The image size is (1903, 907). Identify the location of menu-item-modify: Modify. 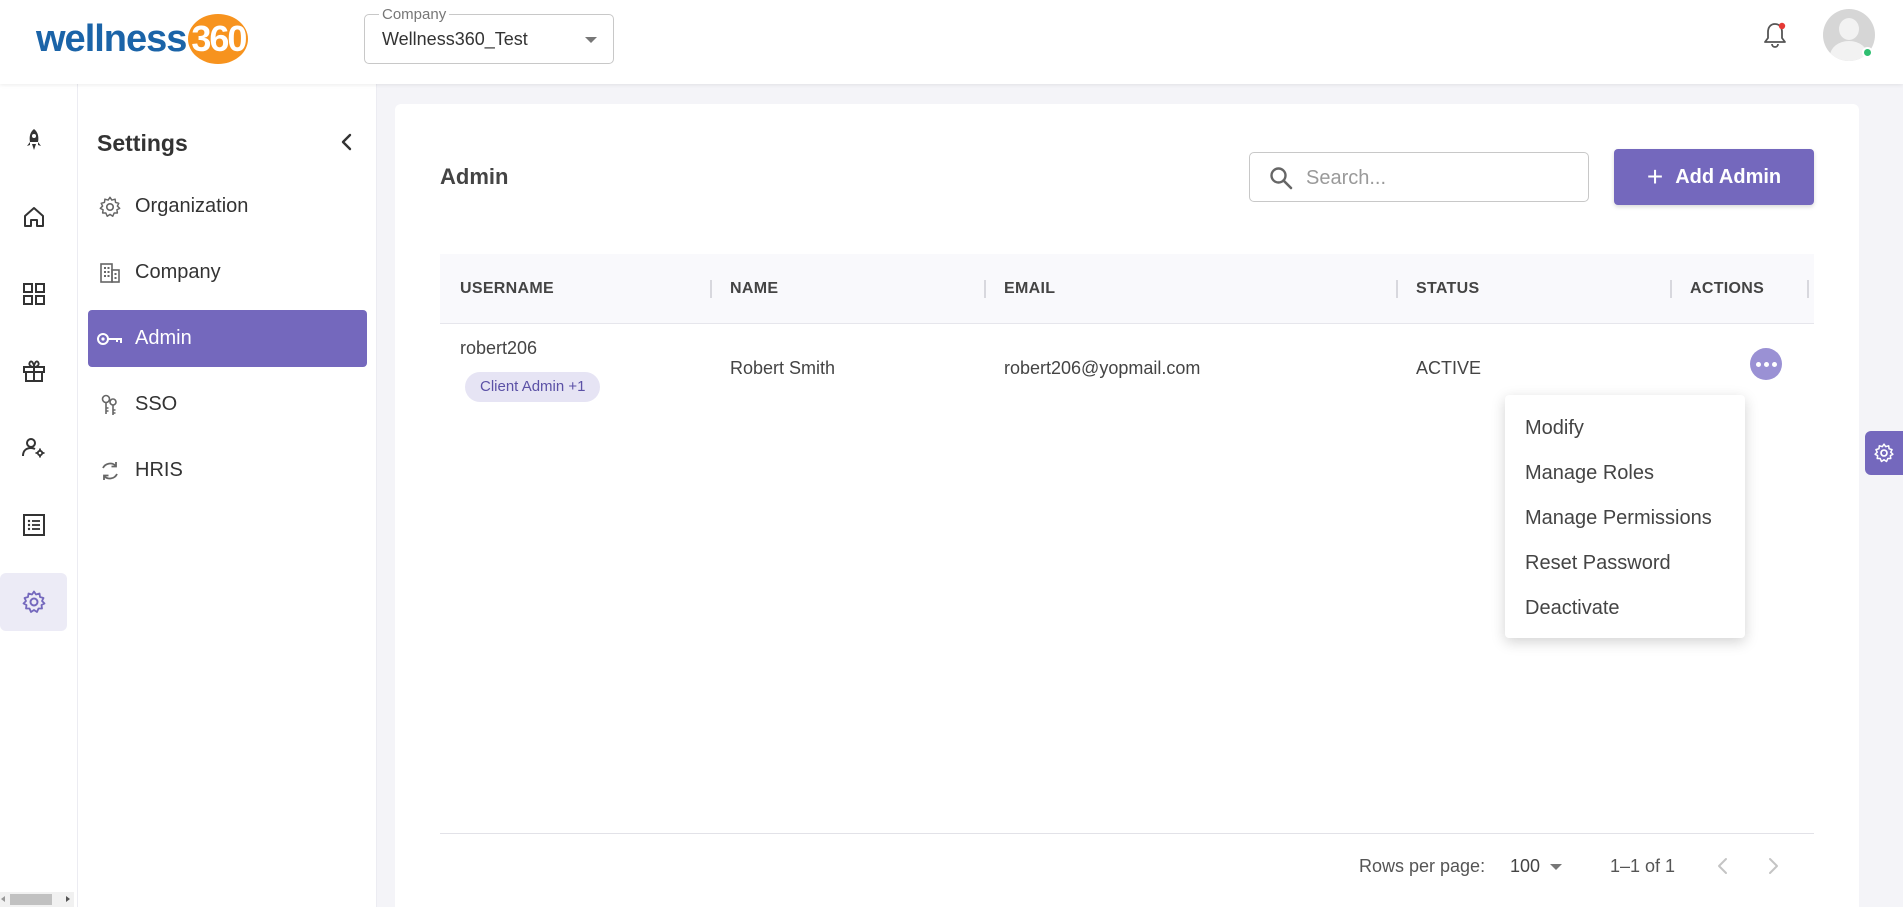
(1554, 428).